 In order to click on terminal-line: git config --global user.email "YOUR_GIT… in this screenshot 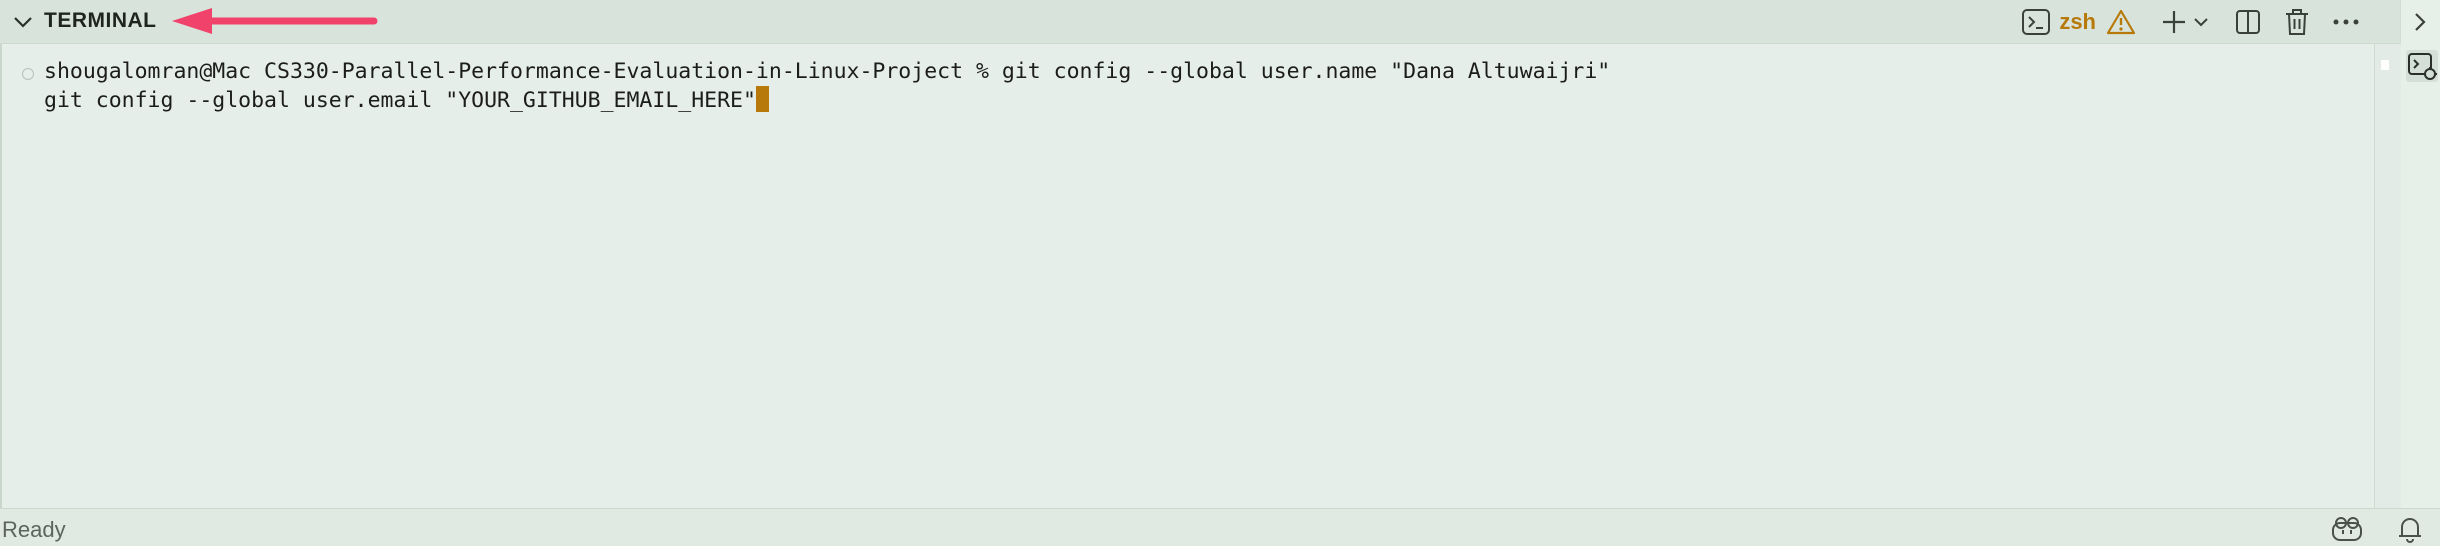, I will do `click(400, 100)`.